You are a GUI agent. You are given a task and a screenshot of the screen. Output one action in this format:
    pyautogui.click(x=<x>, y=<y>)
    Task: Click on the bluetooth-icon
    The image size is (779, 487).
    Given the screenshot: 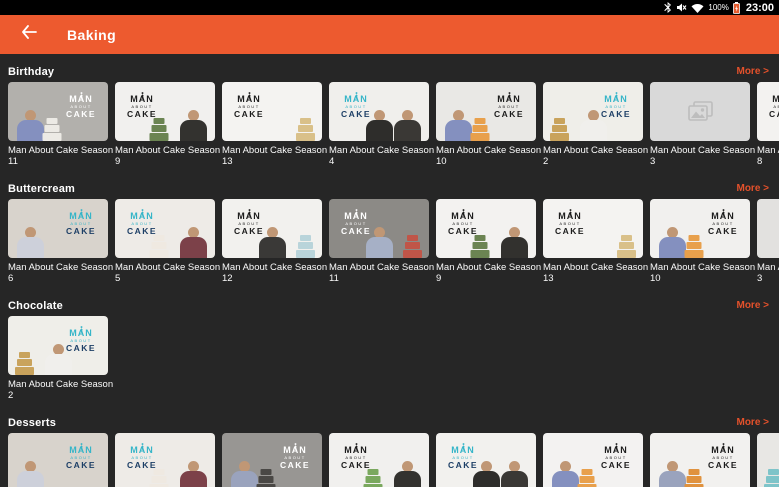 What is the action you would take?
    pyautogui.click(x=668, y=7)
    